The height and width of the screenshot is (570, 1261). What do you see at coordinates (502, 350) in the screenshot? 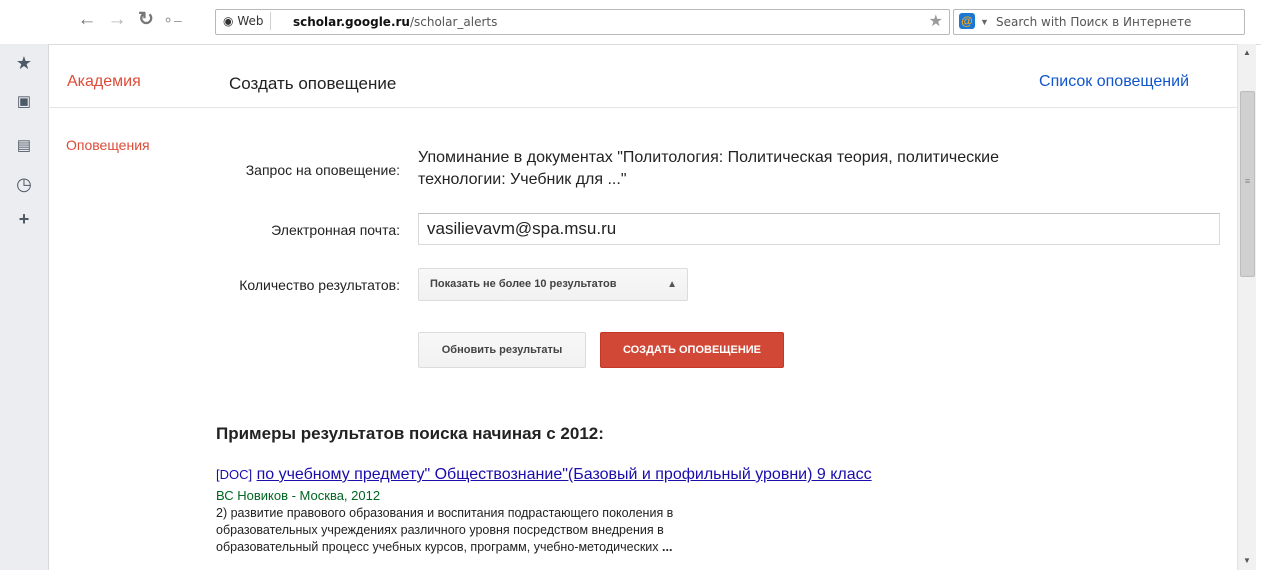
I see `update-results-button: Обновить результаты` at bounding box center [502, 350].